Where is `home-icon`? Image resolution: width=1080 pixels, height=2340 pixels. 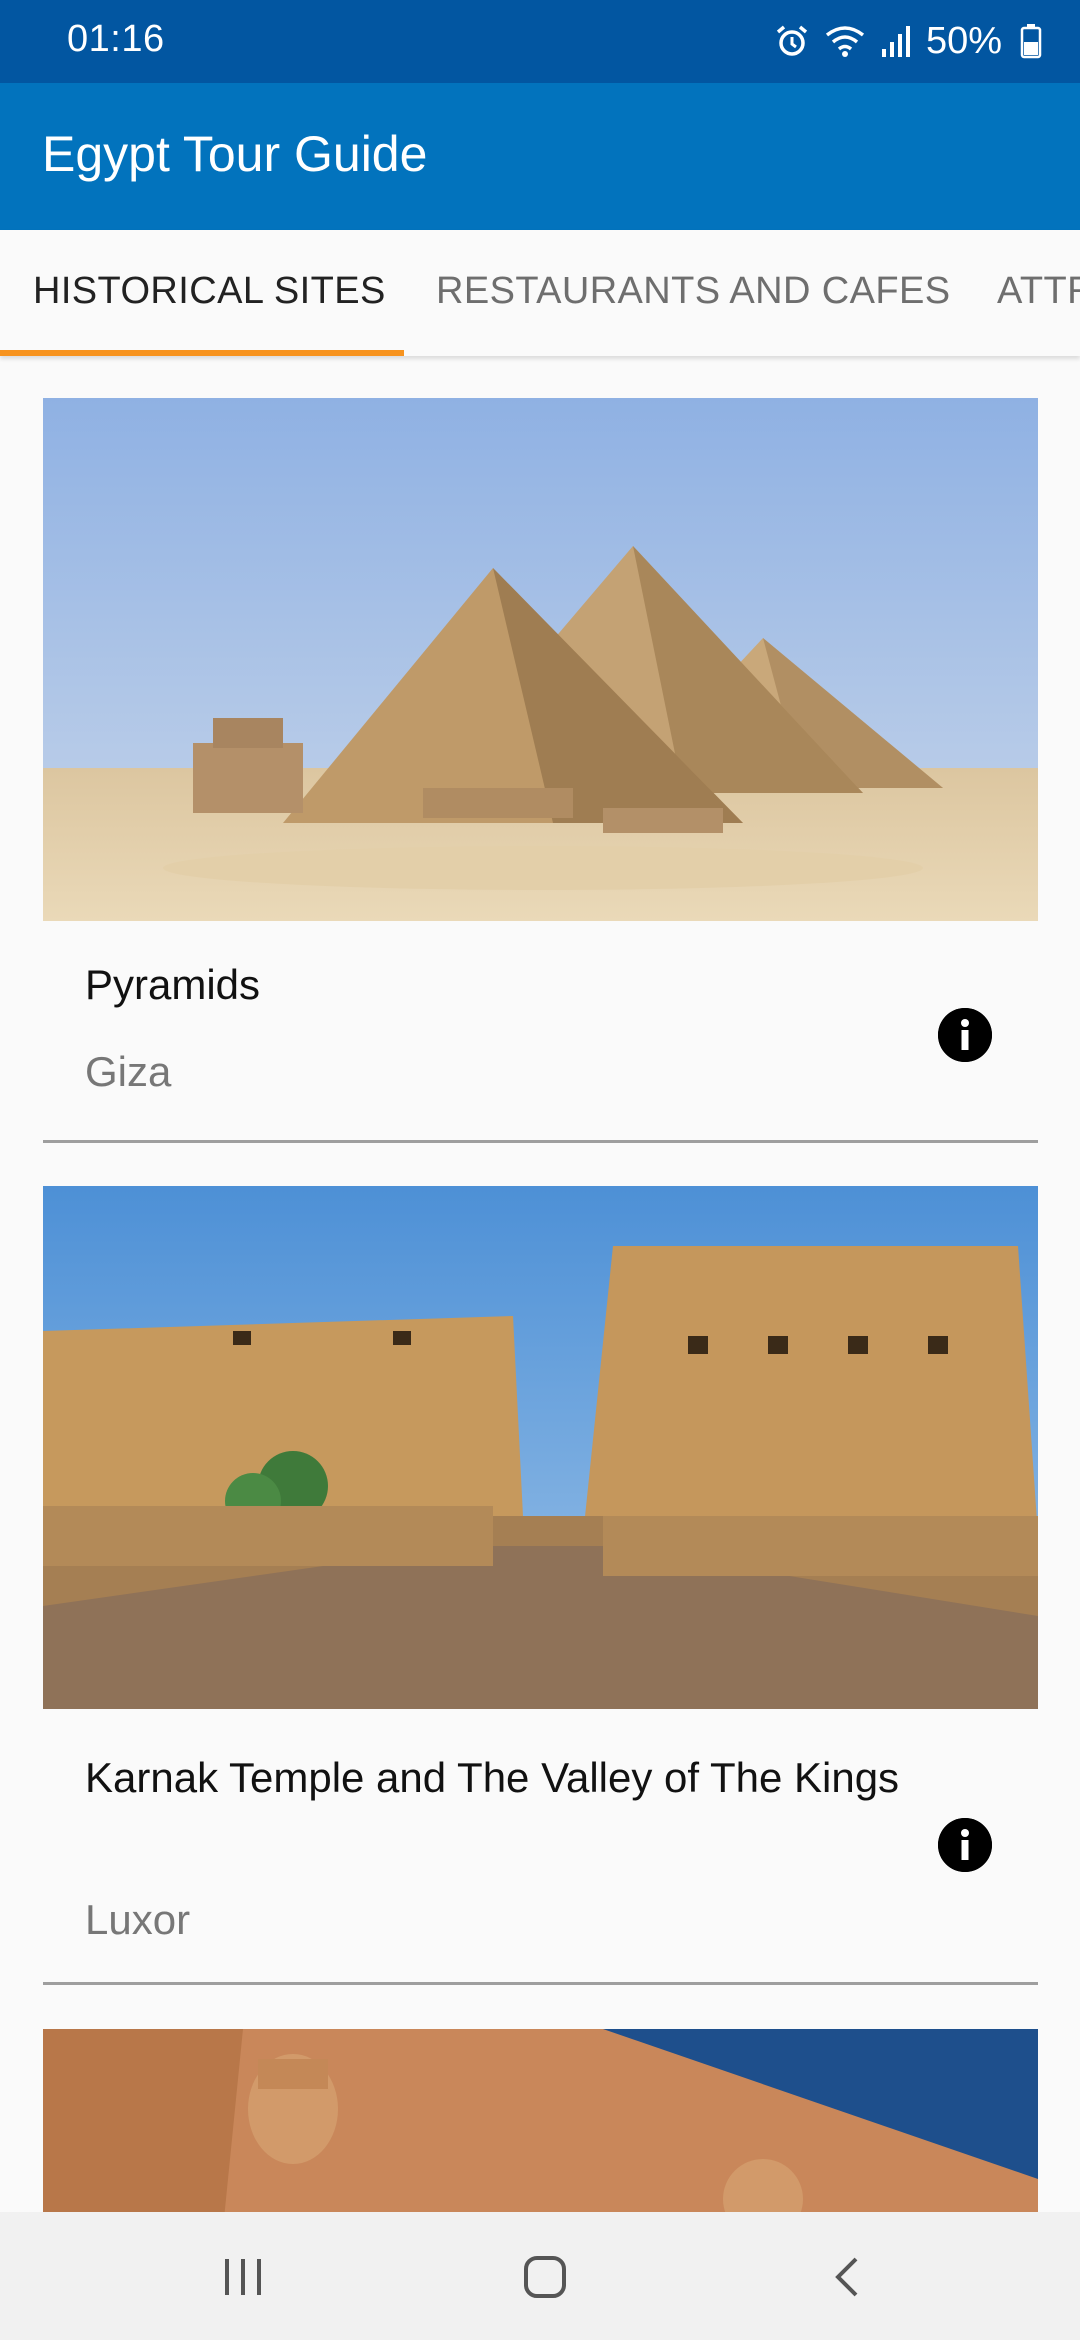
home-icon is located at coordinates (545, 2277).